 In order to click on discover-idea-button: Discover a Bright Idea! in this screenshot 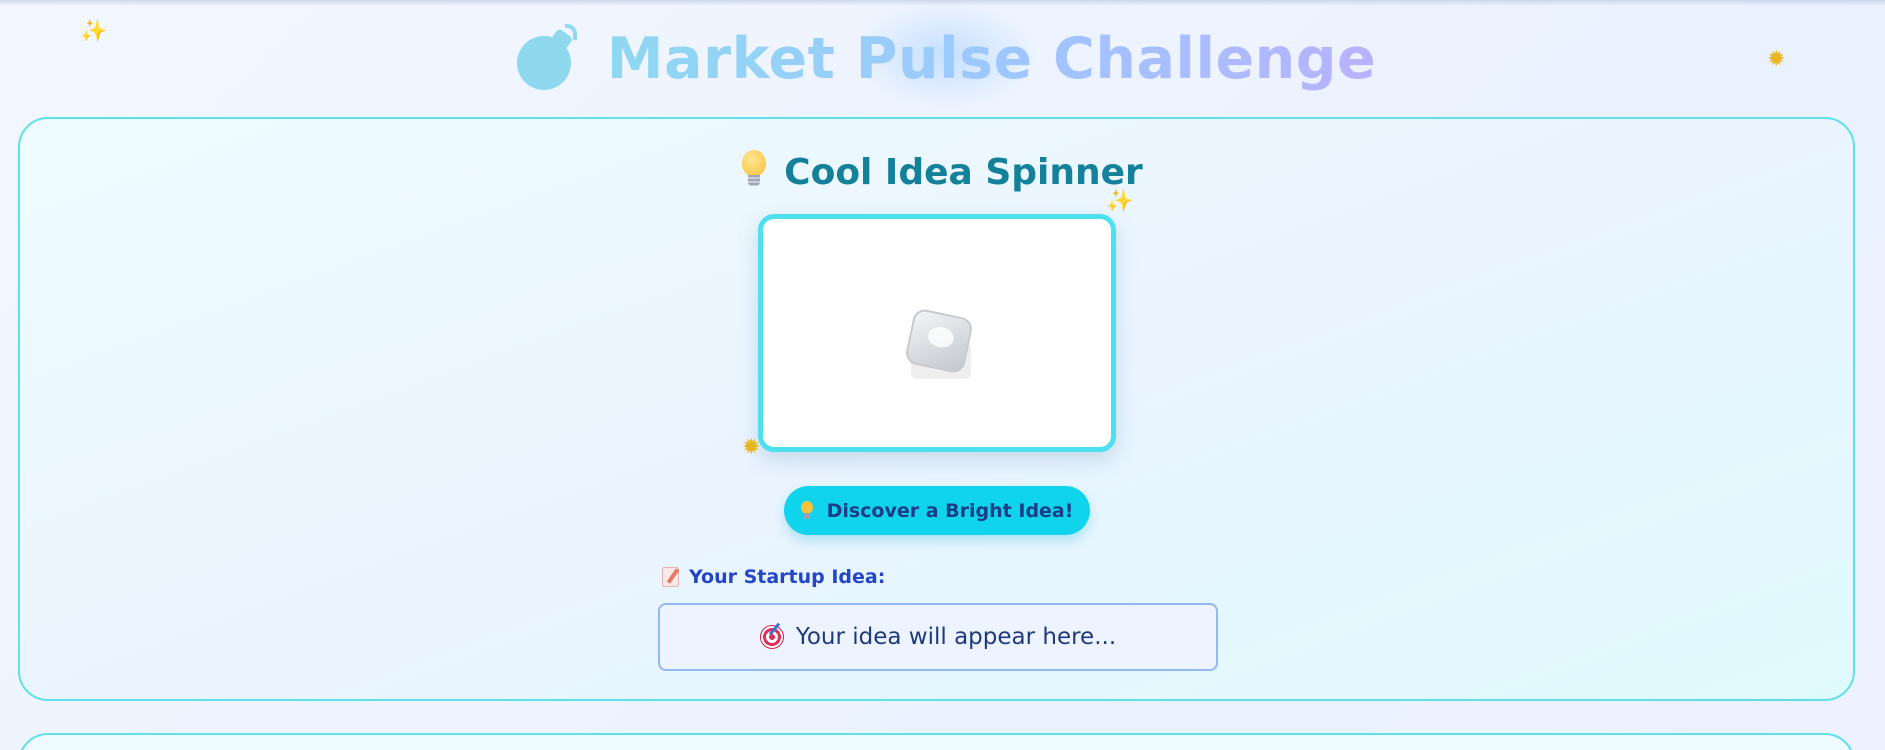, I will do `click(937, 510)`.